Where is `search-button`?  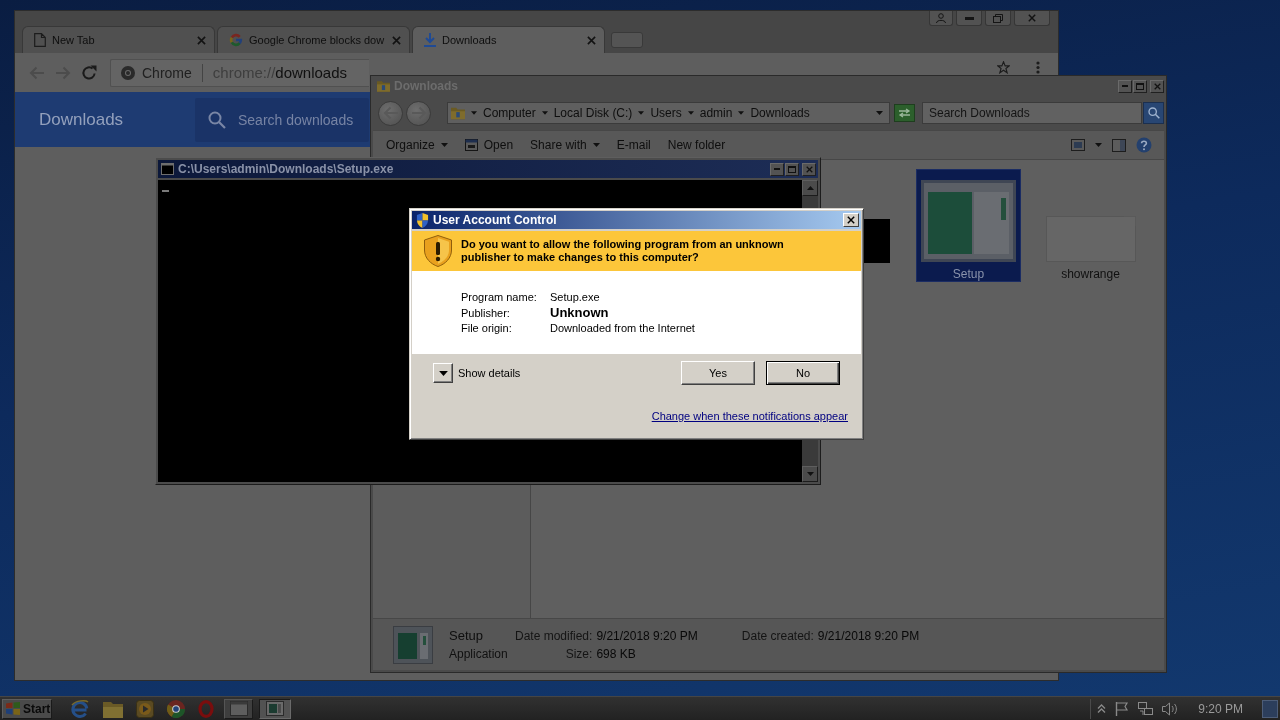 search-button is located at coordinates (1153, 113).